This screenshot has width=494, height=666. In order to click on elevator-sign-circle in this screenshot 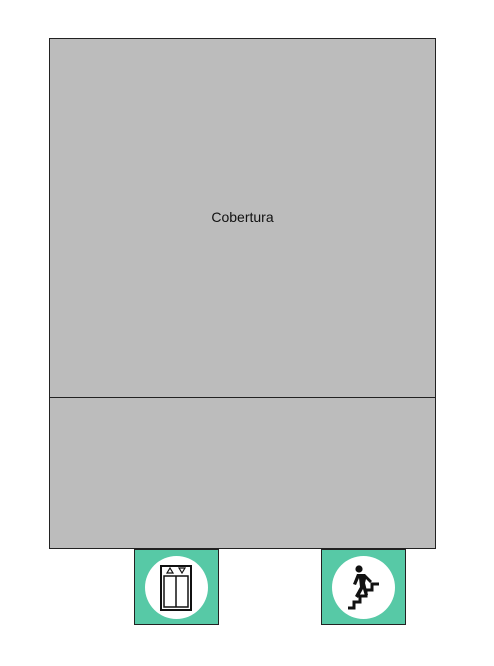, I will do `click(176, 587)`.